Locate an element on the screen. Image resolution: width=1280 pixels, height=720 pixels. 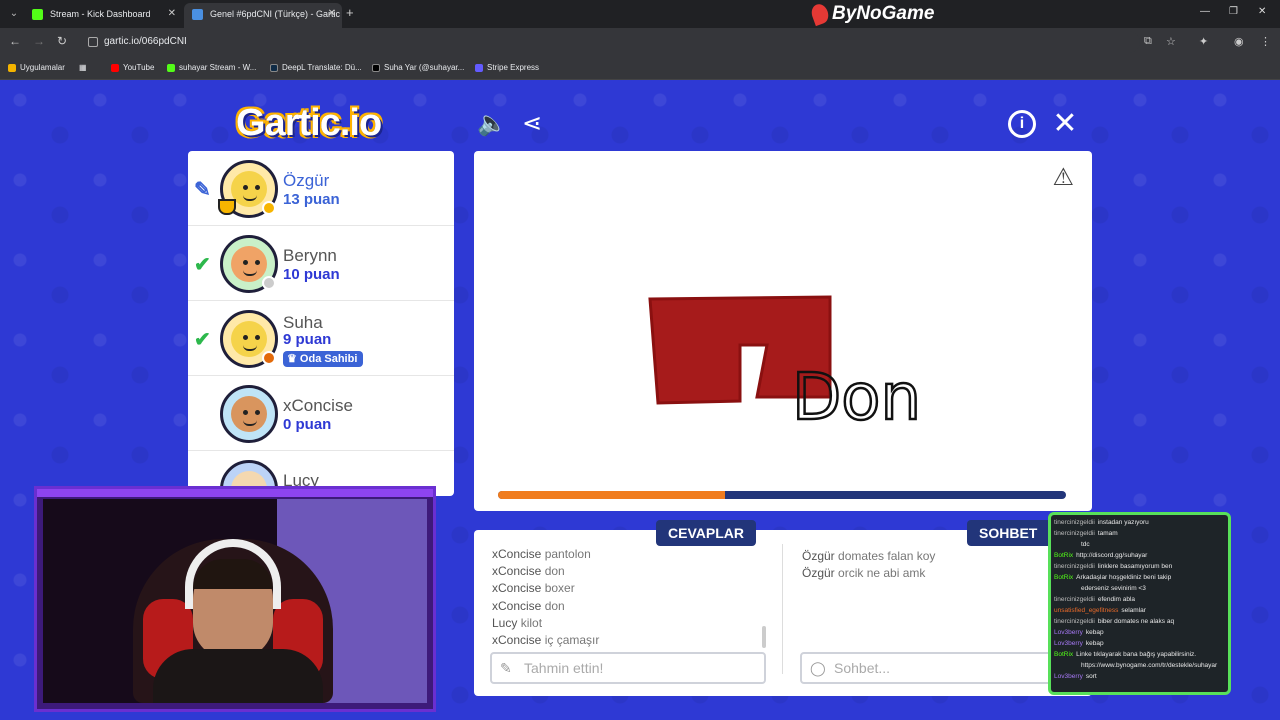
answer-placeholder: Tahmin ettin! is located at coordinates (564, 668).